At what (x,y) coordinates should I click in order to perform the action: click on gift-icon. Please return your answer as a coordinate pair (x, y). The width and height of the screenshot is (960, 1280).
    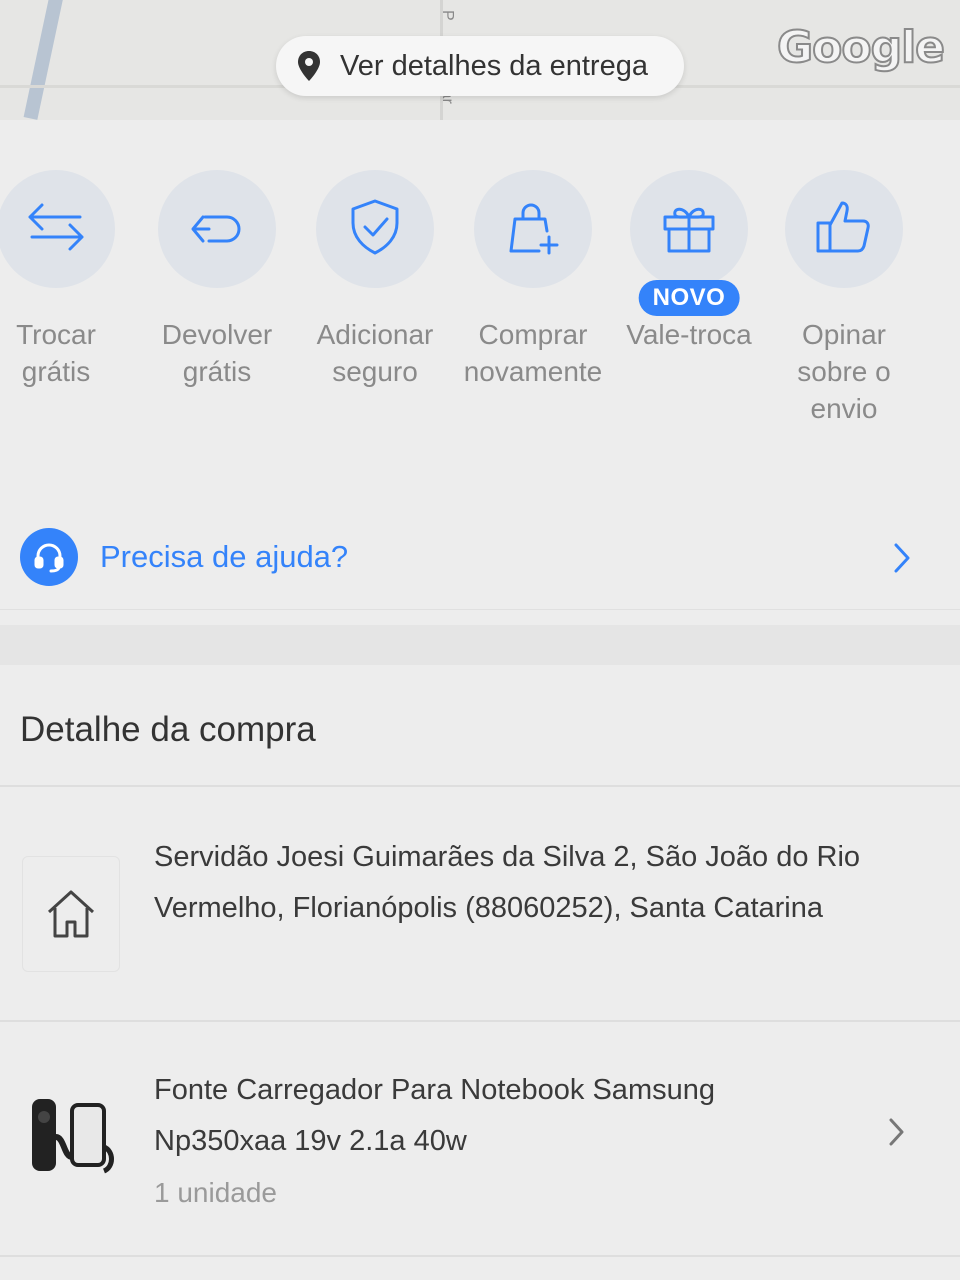
    Looking at the image, I should click on (689, 229).